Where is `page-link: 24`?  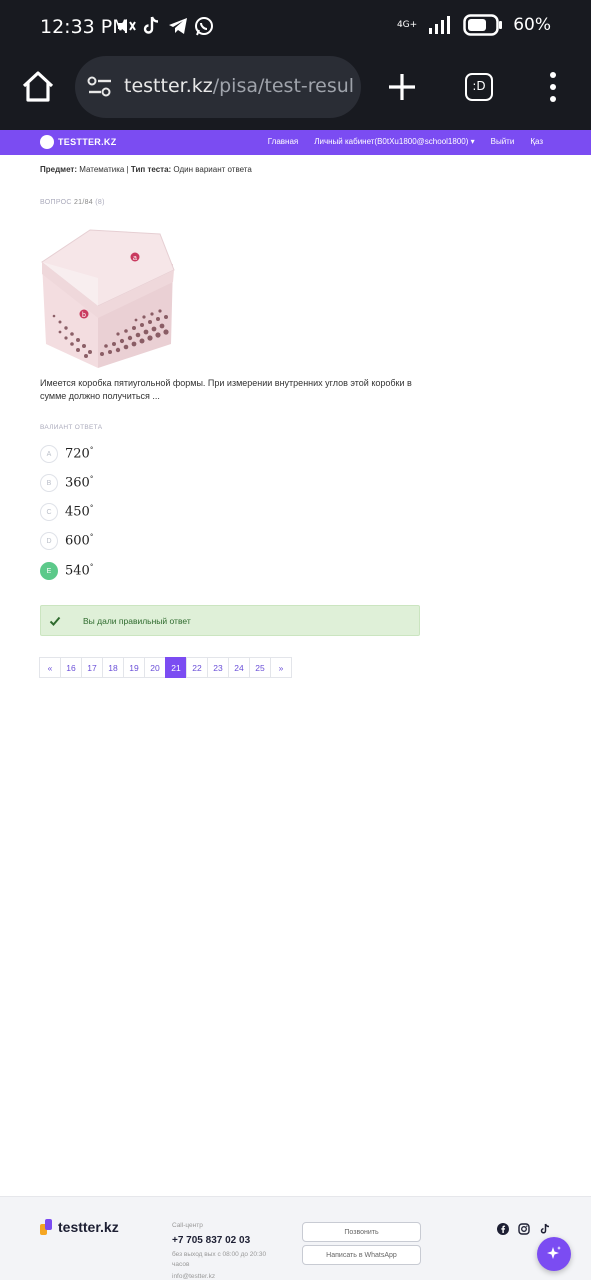 page-link: 24 is located at coordinates (239, 667).